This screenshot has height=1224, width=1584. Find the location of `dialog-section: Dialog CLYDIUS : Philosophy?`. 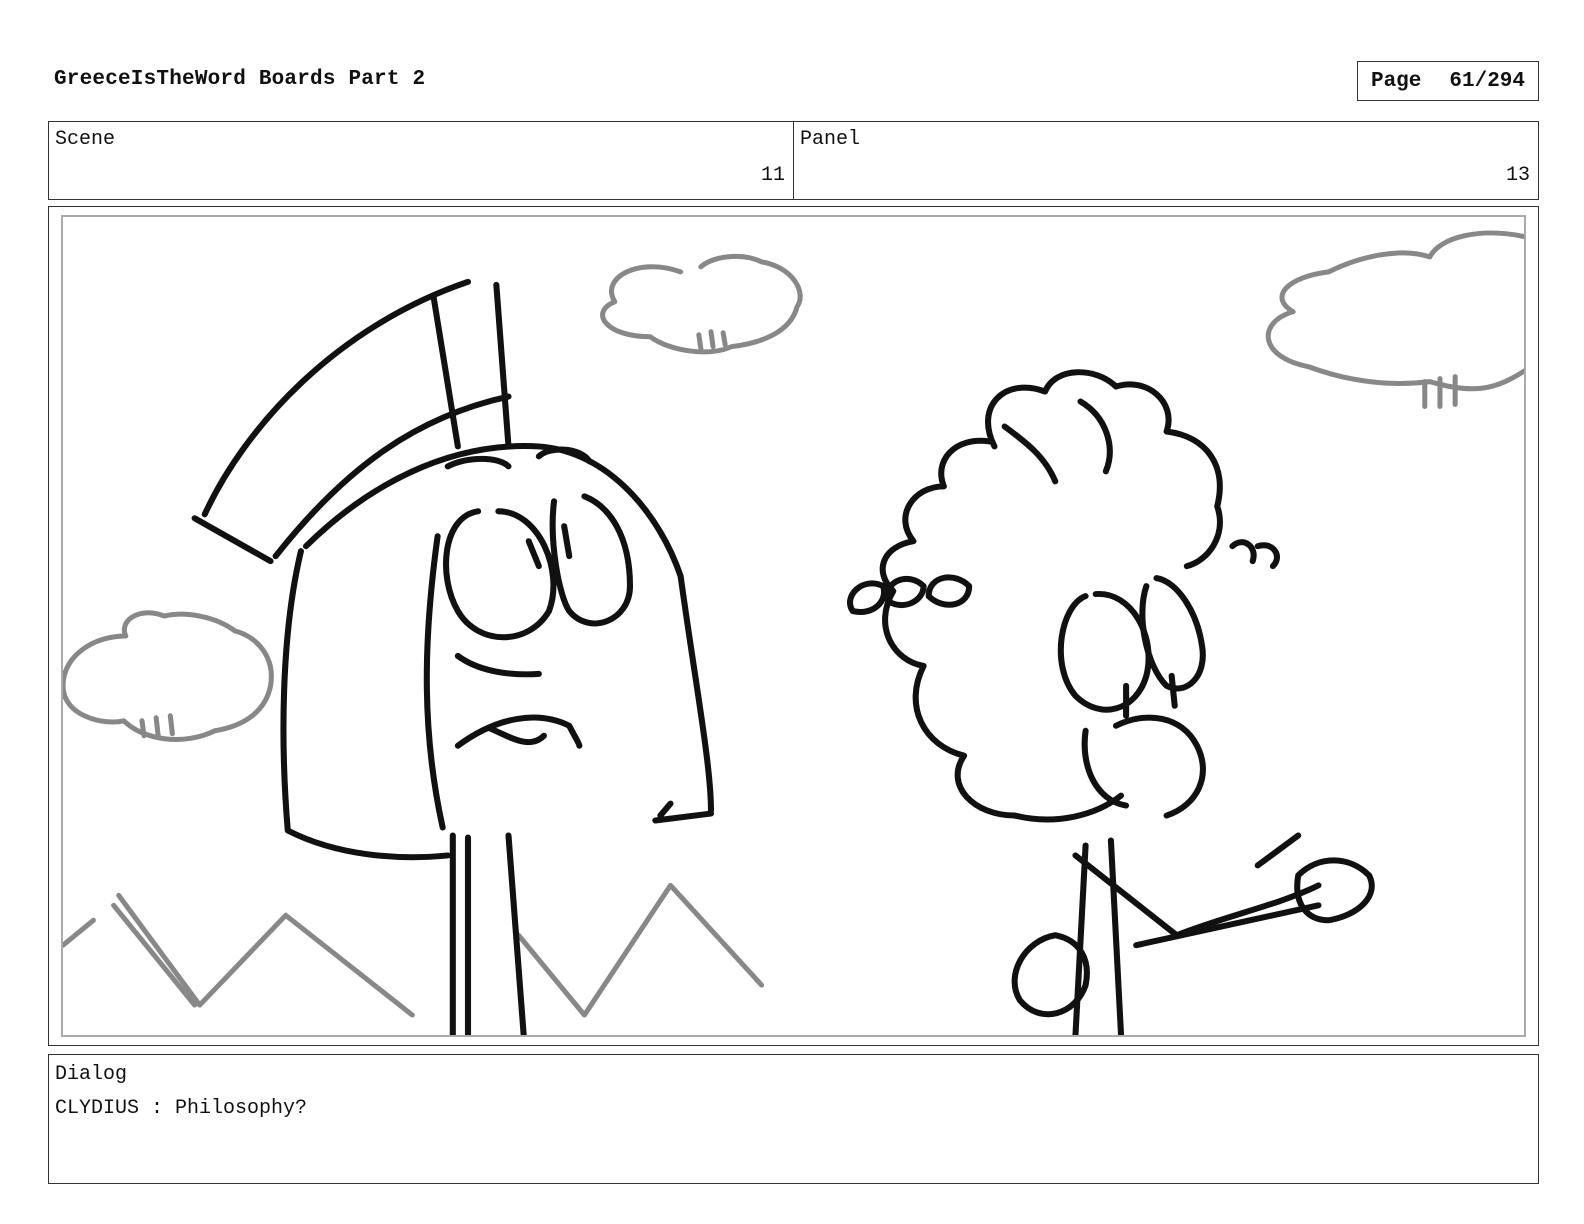

dialog-section: Dialog CLYDIUS : Philosophy? is located at coordinates (793, 1119).